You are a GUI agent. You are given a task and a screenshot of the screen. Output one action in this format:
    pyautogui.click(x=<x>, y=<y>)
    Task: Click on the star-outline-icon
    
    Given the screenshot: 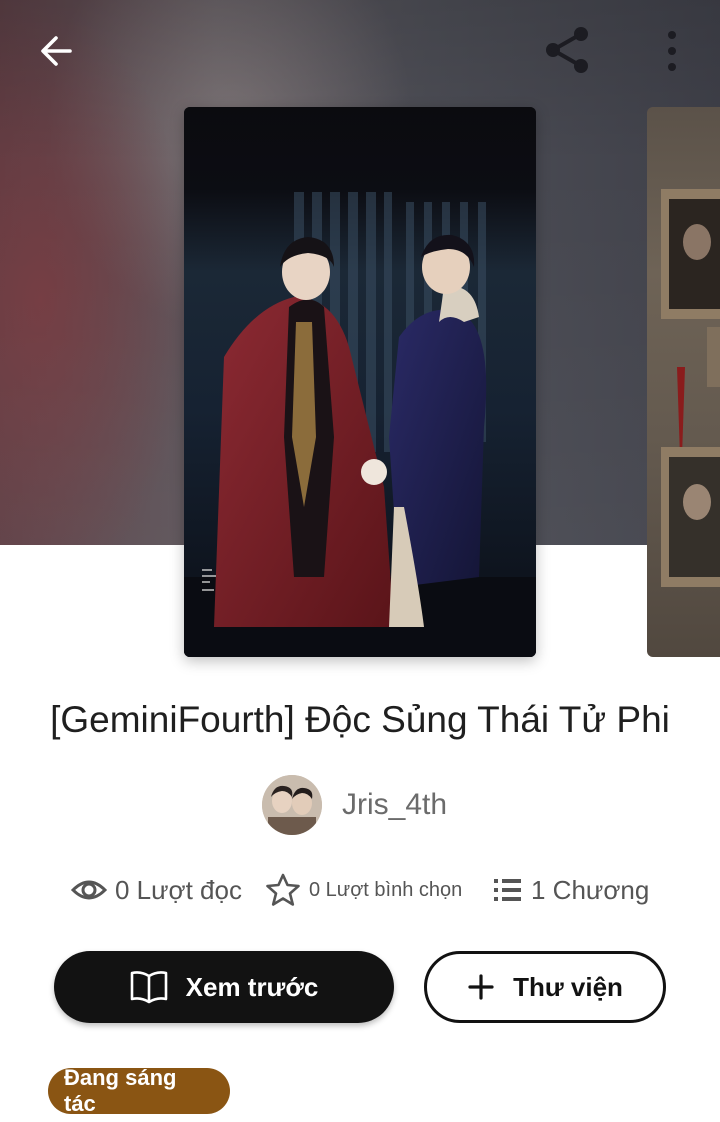 What is the action you would take?
    pyautogui.click(x=283, y=889)
    